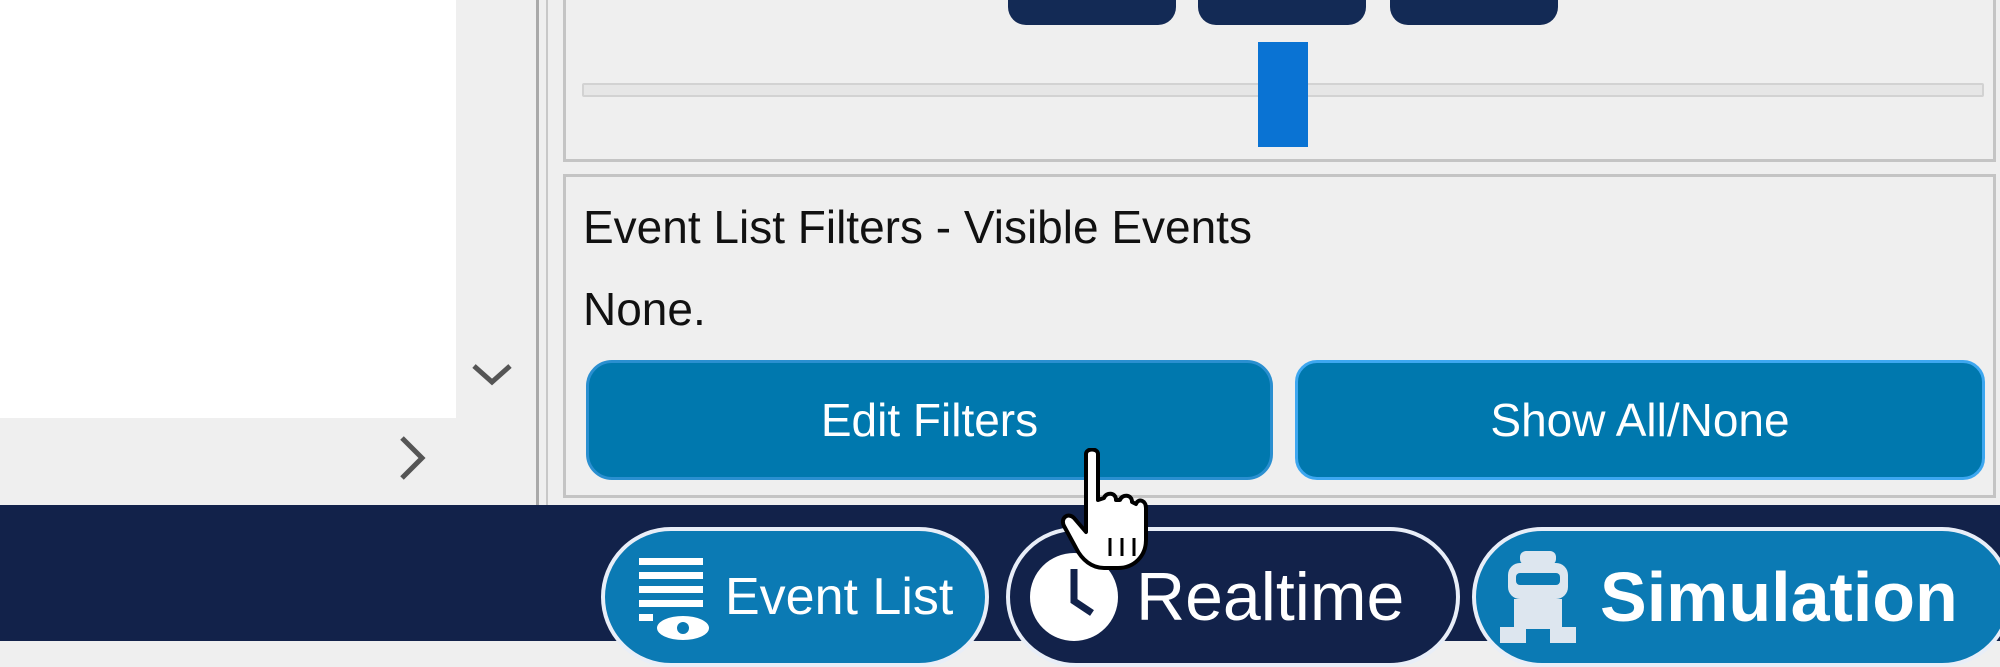 This screenshot has width=2000, height=667. I want to click on splitter-edge, so click(547, 252).